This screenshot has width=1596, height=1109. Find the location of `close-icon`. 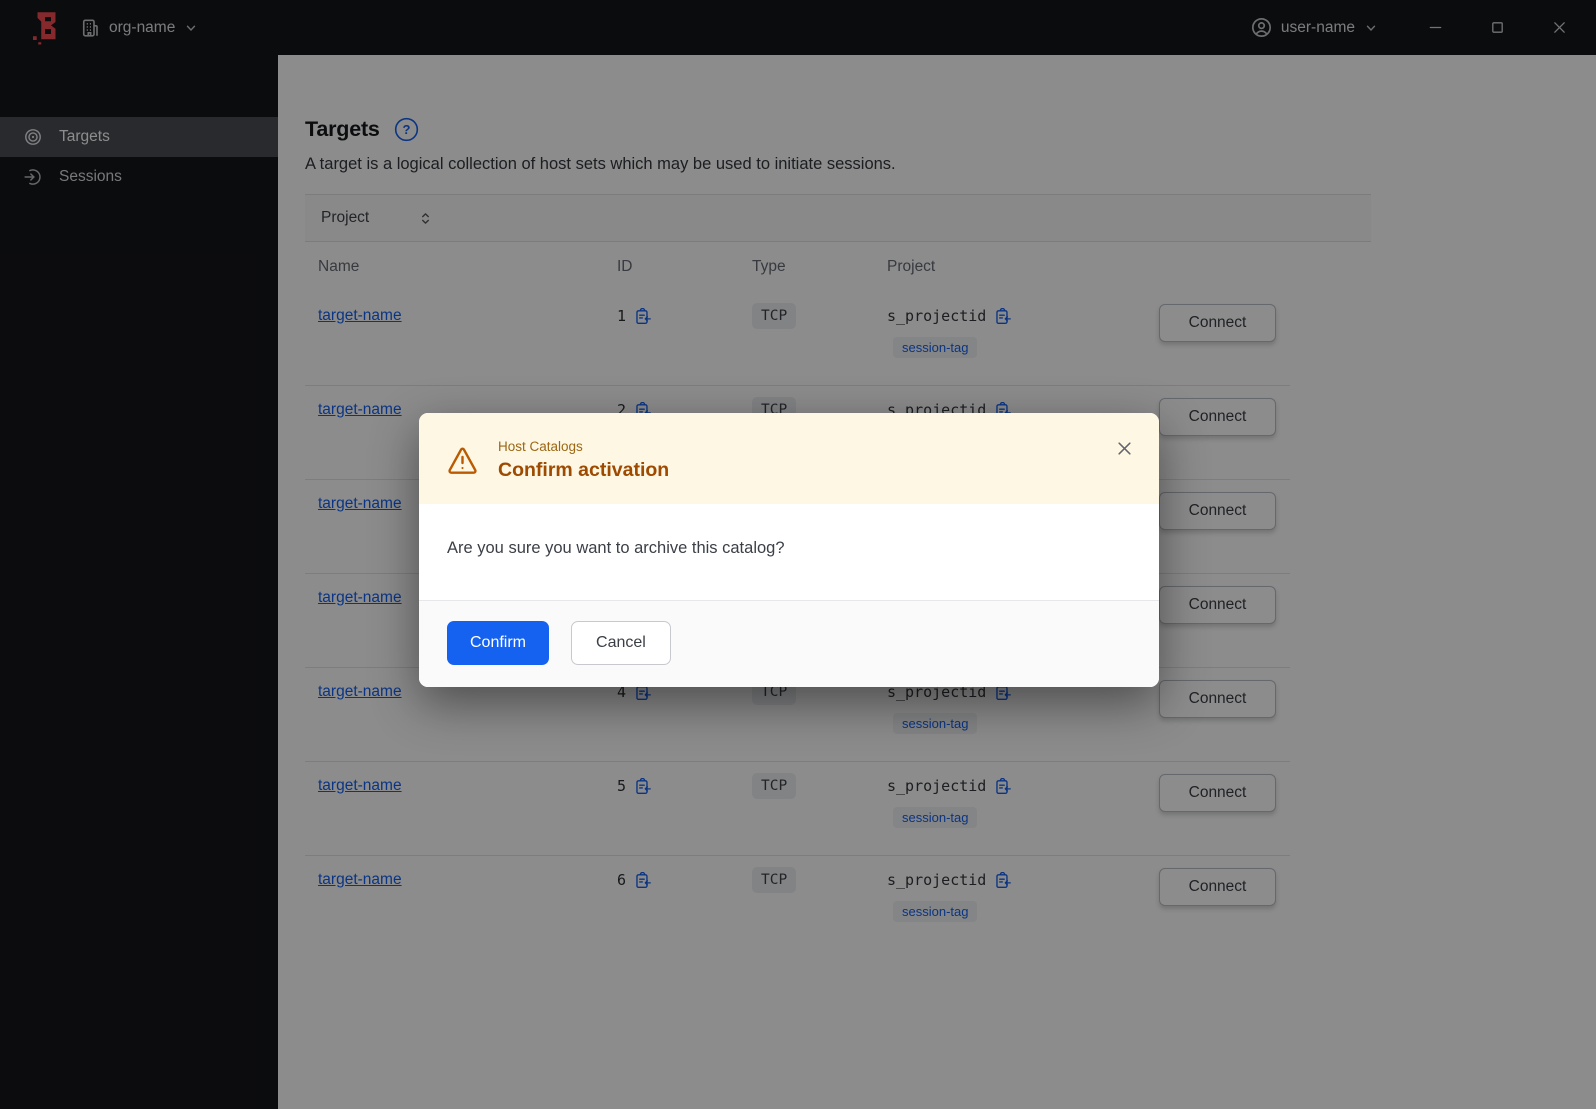

close-icon is located at coordinates (1124, 448).